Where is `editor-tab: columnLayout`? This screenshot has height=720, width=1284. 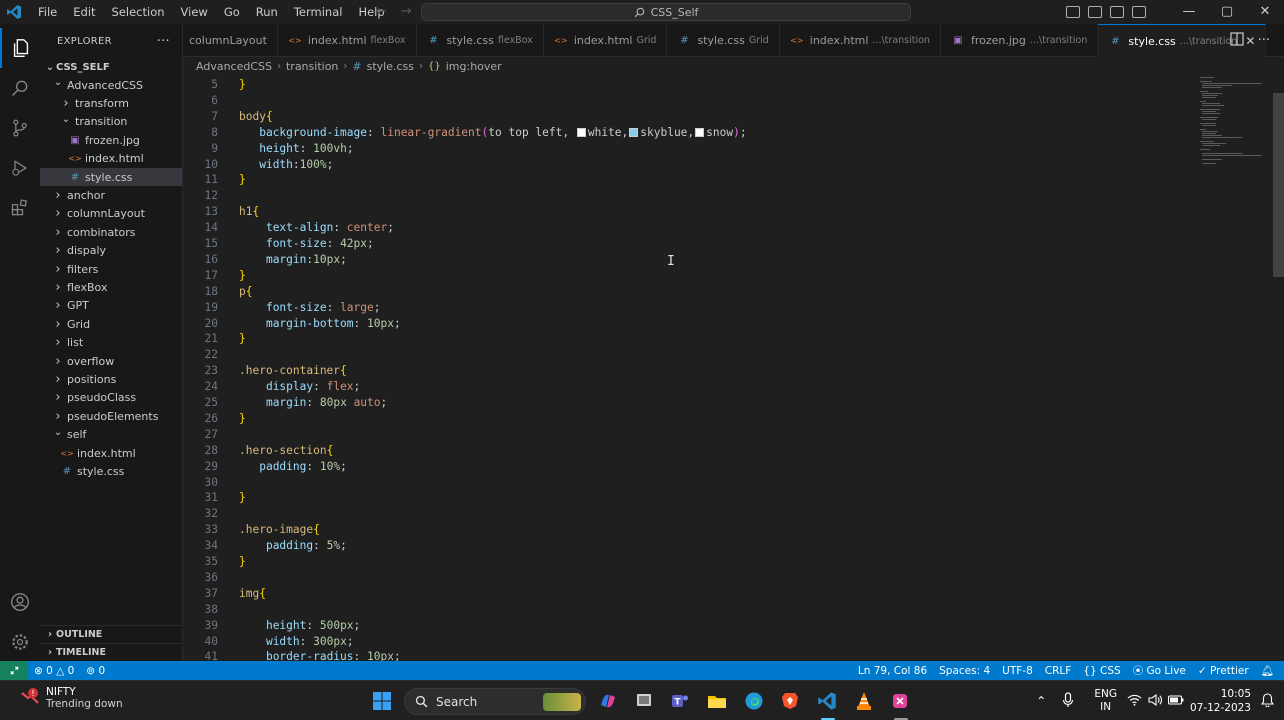 editor-tab: columnLayout is located at coordinates (230, 40).